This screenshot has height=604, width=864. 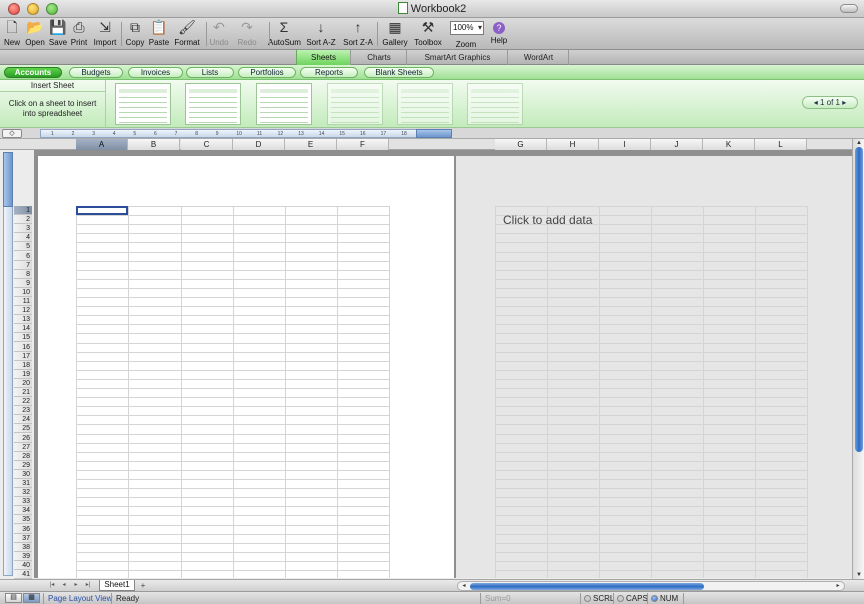 I want to click on active-cell-a1, so click(x=102, y=210).